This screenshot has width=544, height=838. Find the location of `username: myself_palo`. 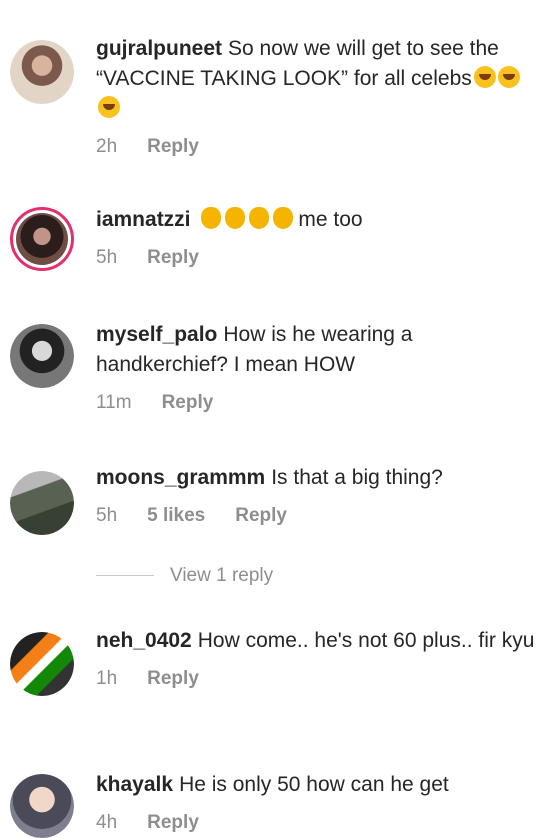

username: myself_palo is located at coordinates (156, 334).